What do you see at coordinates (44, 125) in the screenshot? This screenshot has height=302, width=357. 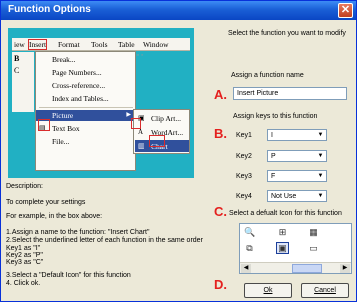 I see `highlight-picture-icon` at bounding box center [44, 125].